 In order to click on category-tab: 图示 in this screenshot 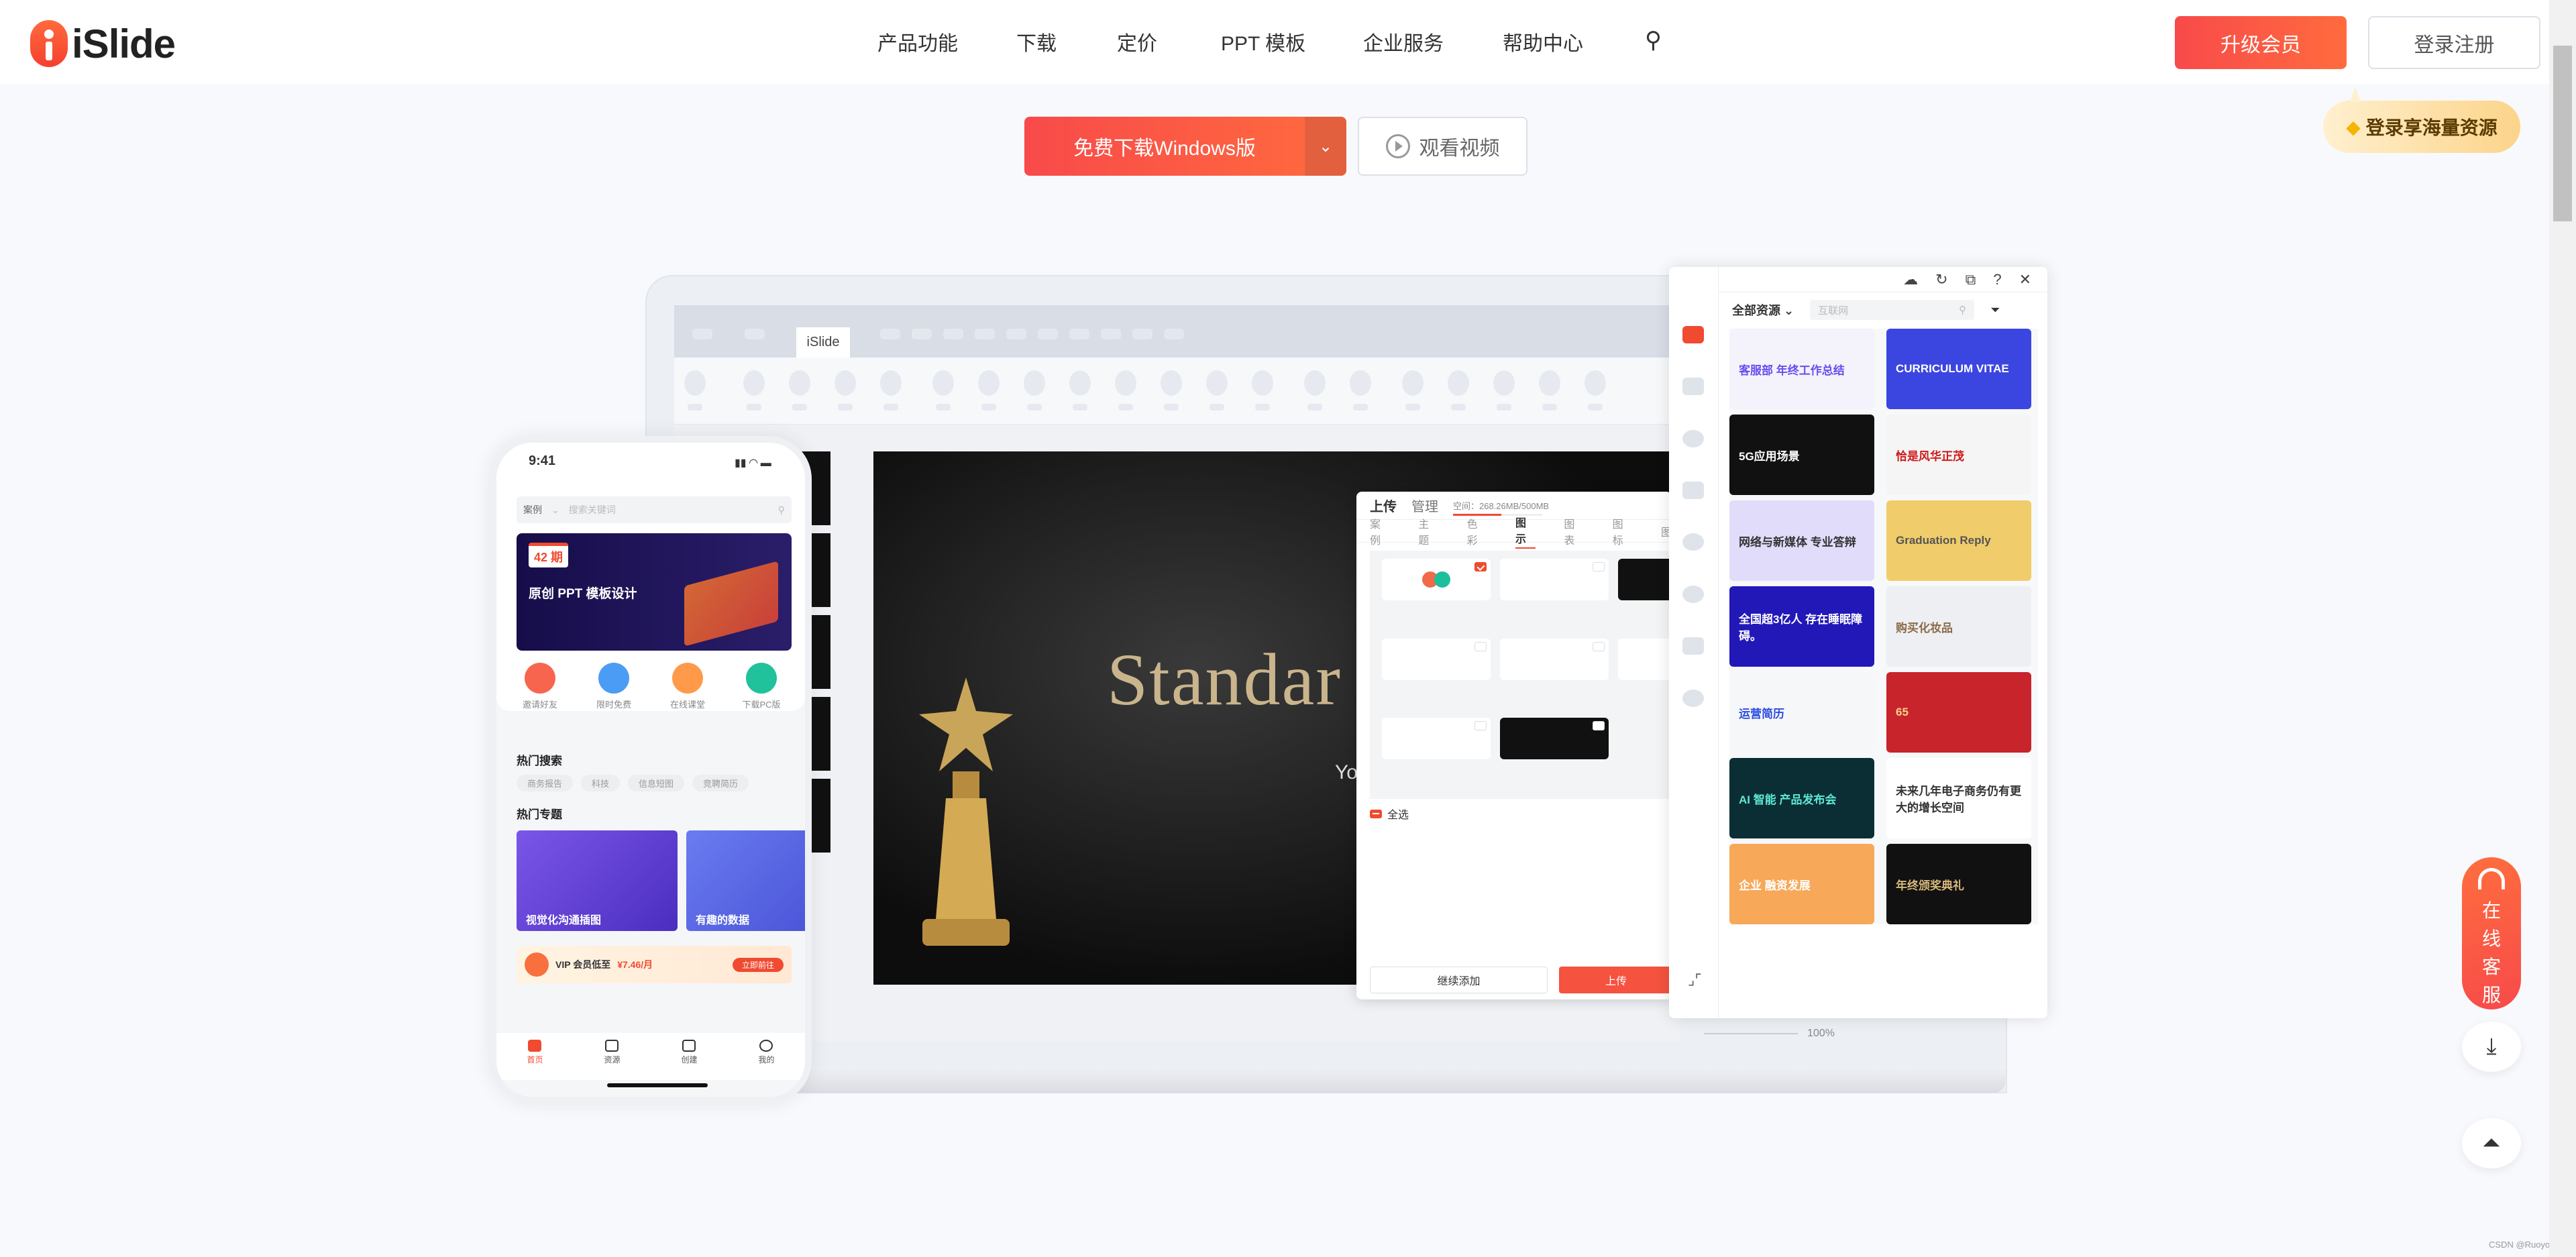, I will do `click(1525, 531)`.